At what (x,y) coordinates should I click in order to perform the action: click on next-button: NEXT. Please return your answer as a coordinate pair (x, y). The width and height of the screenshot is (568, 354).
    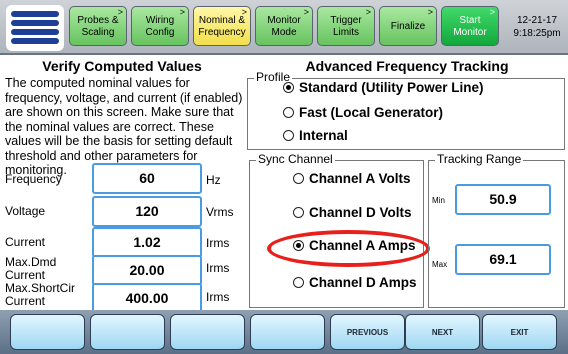
    Looking at the image, I should click on (442, 332).